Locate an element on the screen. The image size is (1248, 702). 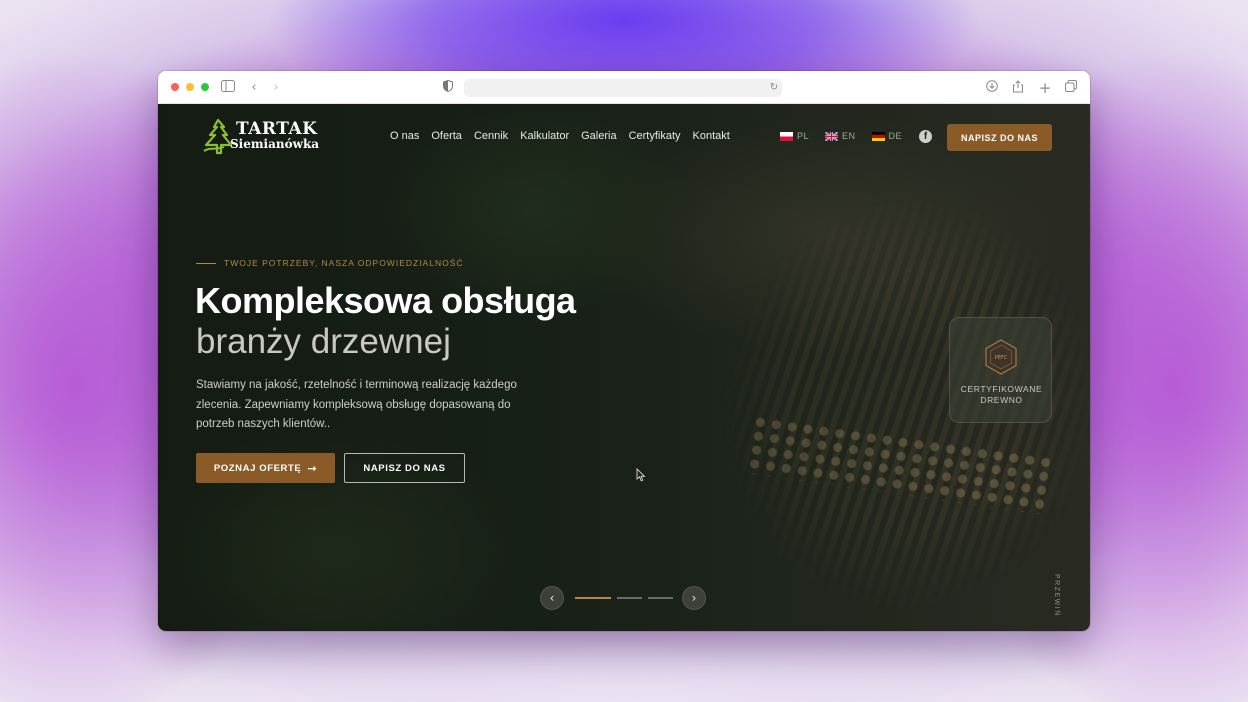
lang-en-label: EN is located at coordinates (849, 136).